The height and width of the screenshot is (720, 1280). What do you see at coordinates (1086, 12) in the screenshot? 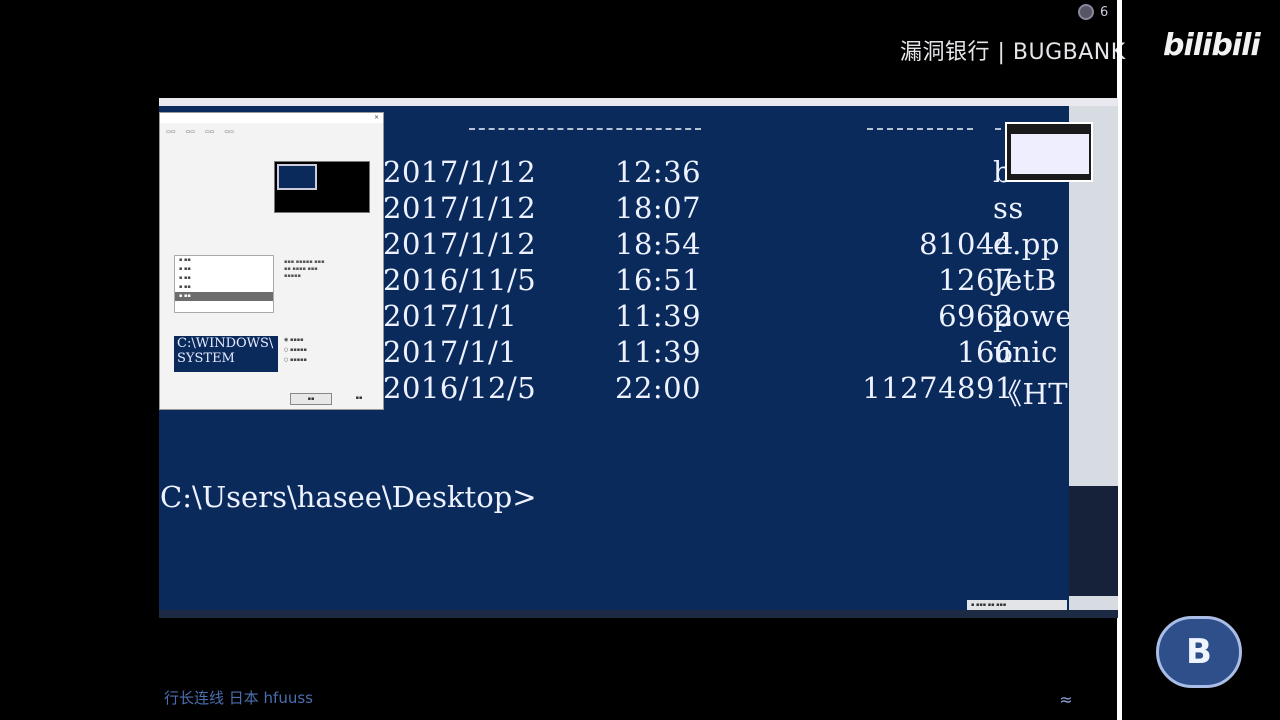
I see `viewer-icon` at bounding box center [1086, 12].